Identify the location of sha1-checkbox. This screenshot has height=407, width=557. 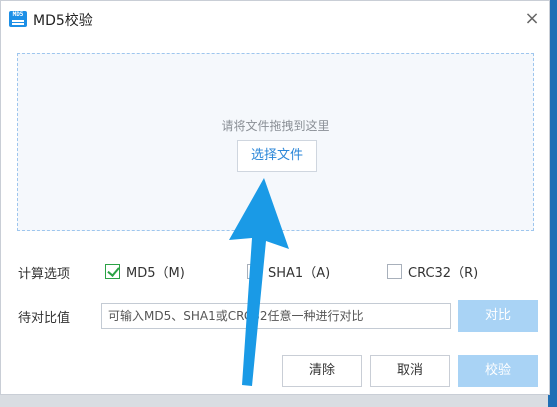
(254, 271).